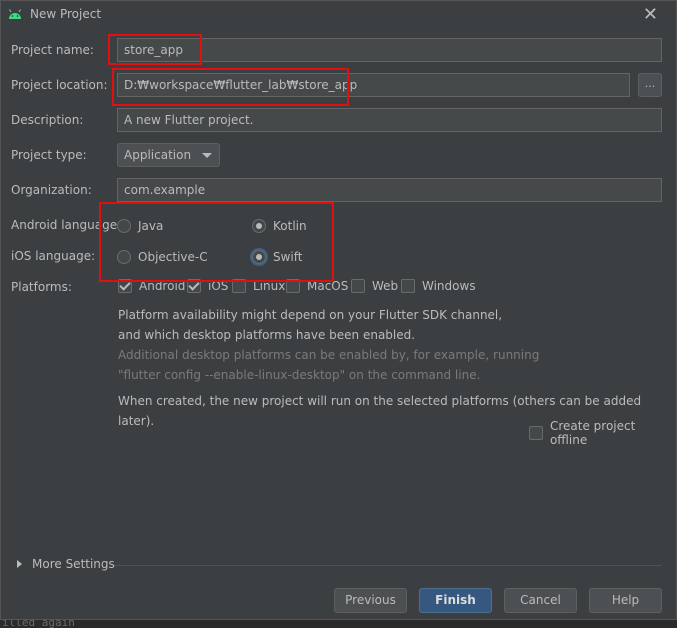 Image resolution: width=677 pixels, height=628 pixels. I want to click on project-location-label: Project location:, so click(59, 85).